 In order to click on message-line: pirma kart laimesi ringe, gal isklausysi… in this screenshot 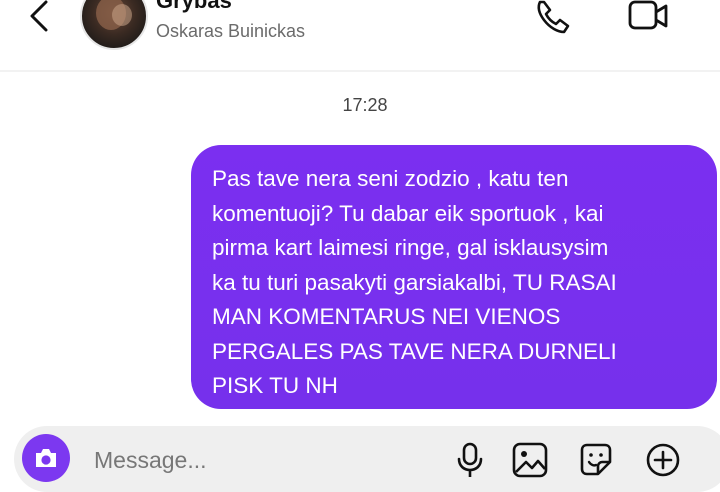, I will do `click(410, 247)`.